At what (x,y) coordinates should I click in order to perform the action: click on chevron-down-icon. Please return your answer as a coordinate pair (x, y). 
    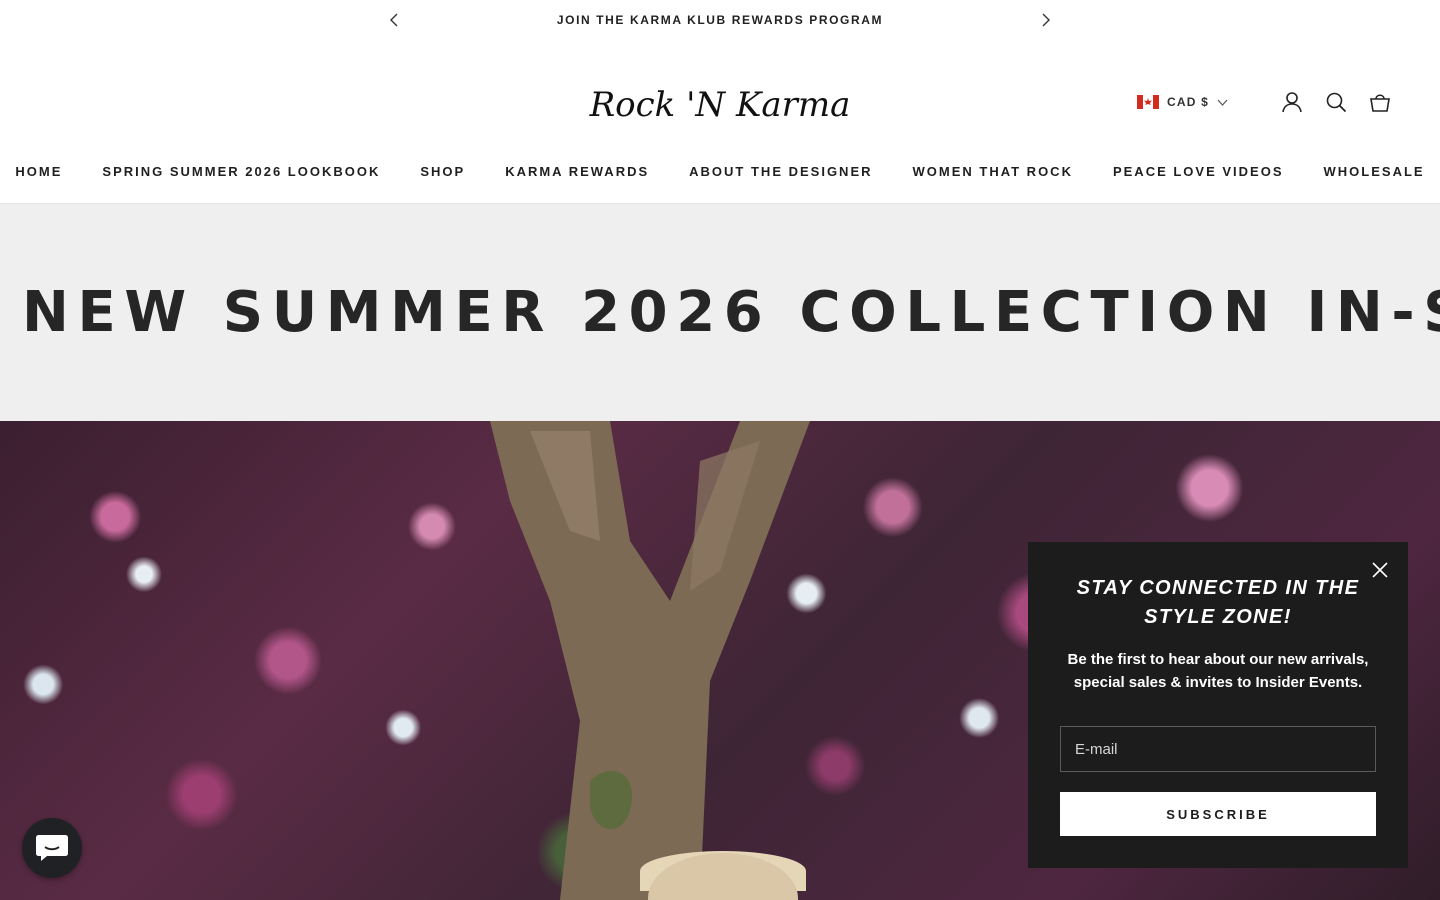
    Looking at the image, I should click on (1222, 102).